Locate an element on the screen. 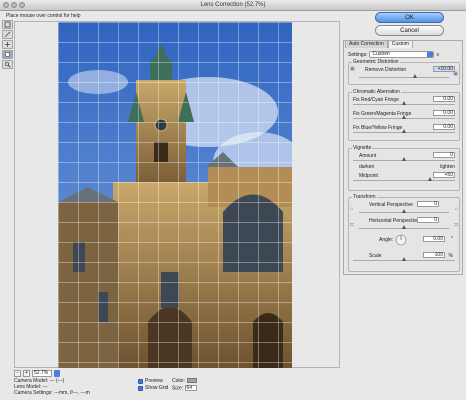  tab-custom: Custom is located at coordinates (400, 44).